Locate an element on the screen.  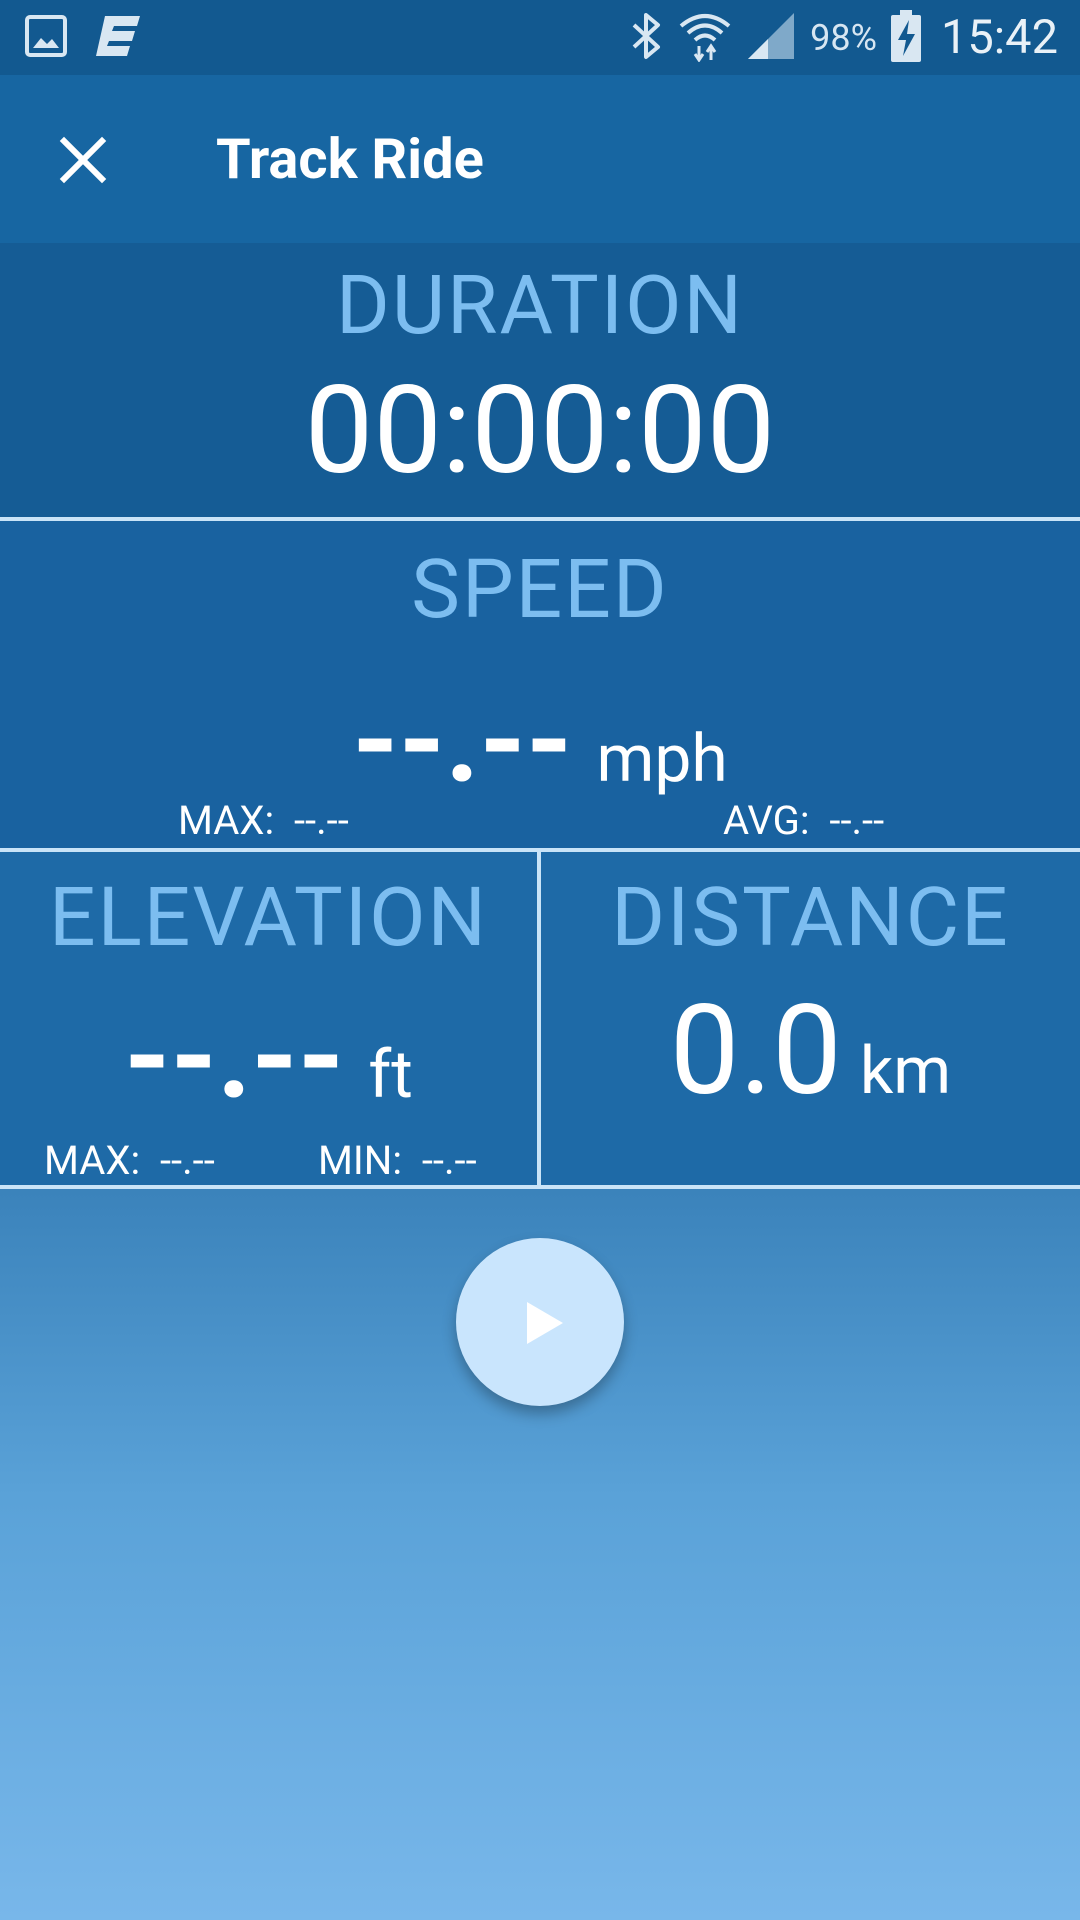
clock: 15:42 is located at coordinates (999, 37).